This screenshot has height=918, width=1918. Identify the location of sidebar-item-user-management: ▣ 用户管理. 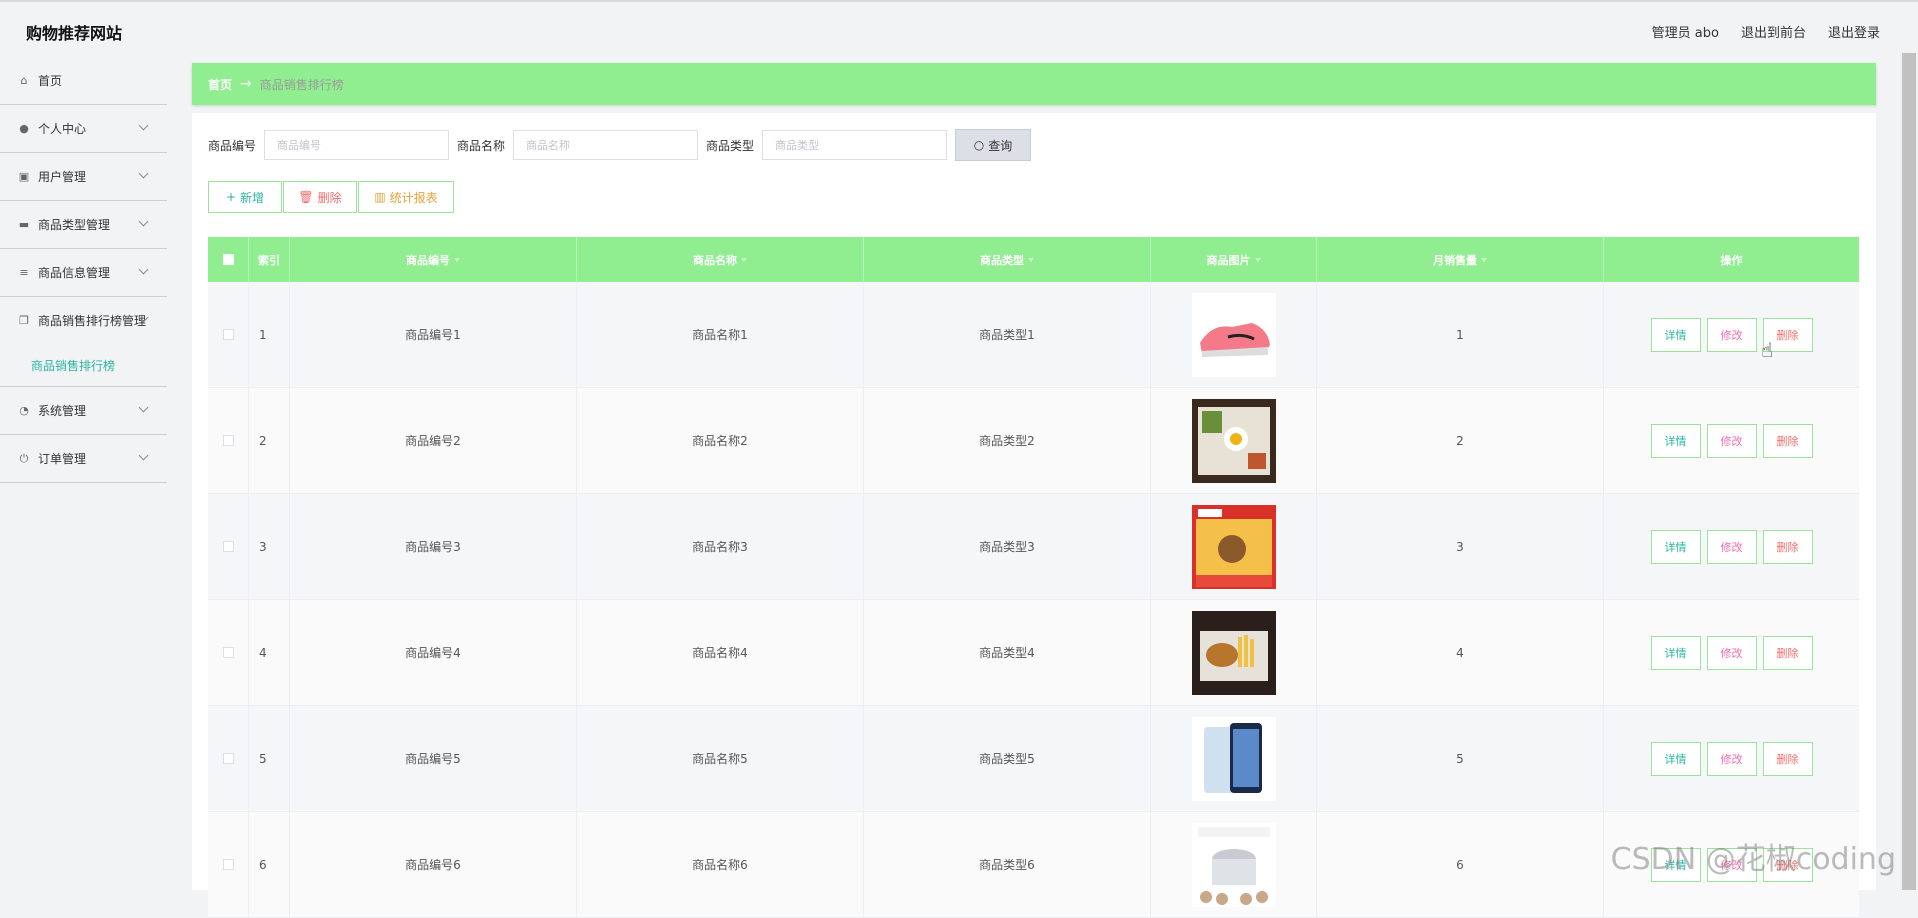
(83, 177).